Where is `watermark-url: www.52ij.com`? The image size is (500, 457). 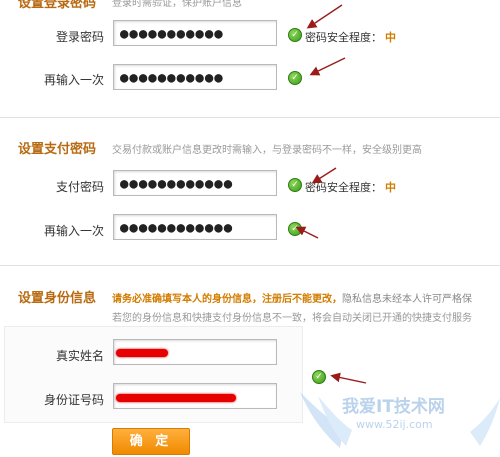 watermark-url: www.52ij.com is located at coordinates (394, 424).